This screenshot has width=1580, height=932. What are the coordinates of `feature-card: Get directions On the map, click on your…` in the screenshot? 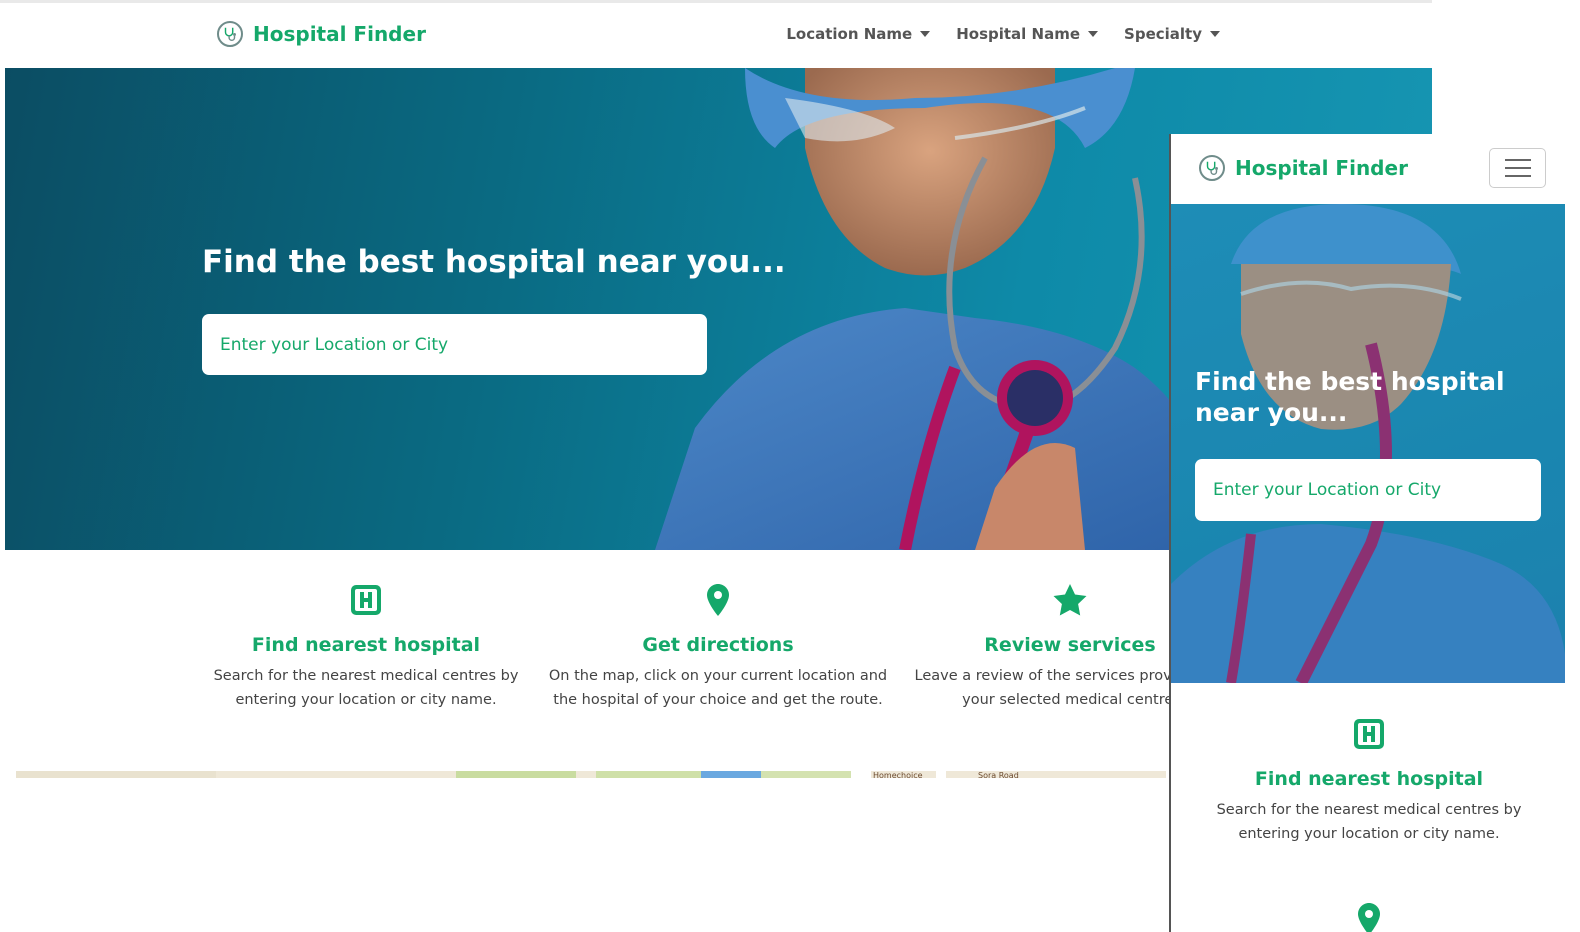 It's located at (718, 646).